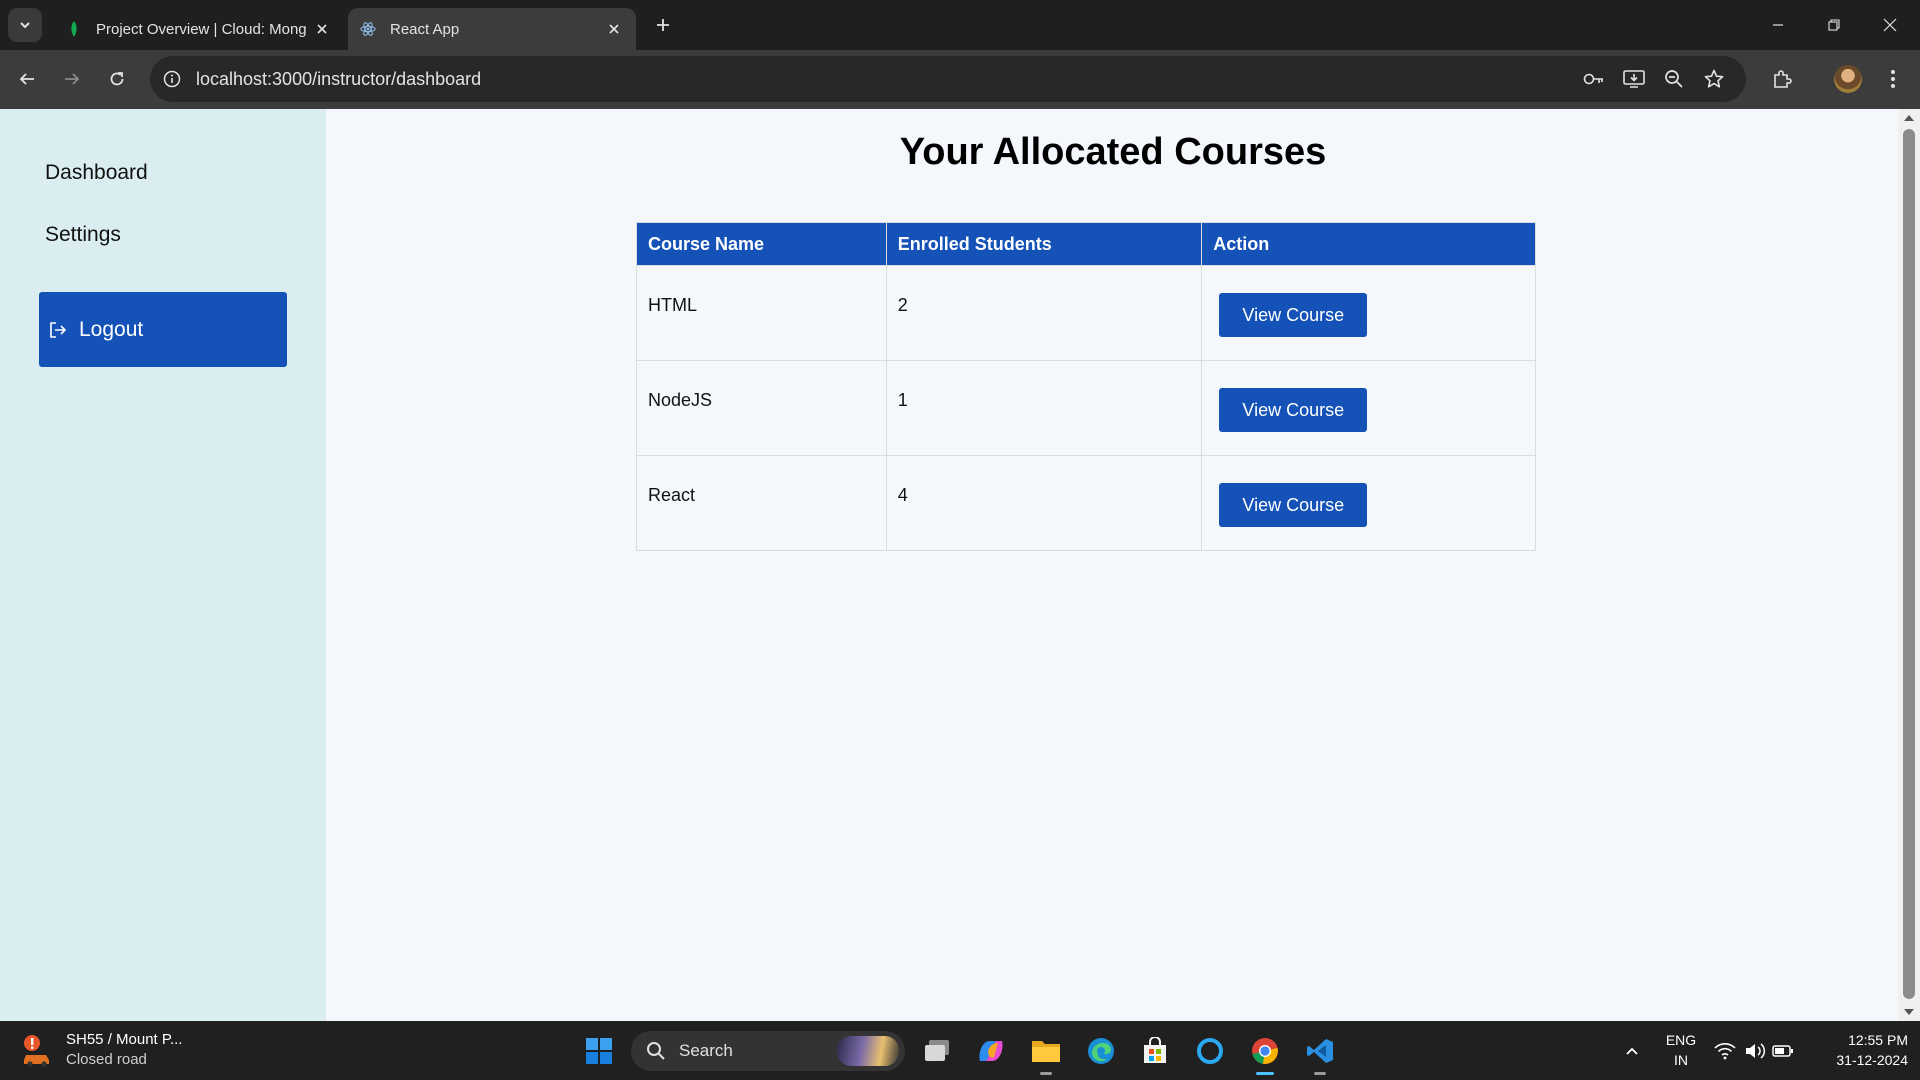 This screenshot has width=1920, height=1080. Describe the element at coordinates (1893, 79) in the screenshot. I see `menu-button` at that location.